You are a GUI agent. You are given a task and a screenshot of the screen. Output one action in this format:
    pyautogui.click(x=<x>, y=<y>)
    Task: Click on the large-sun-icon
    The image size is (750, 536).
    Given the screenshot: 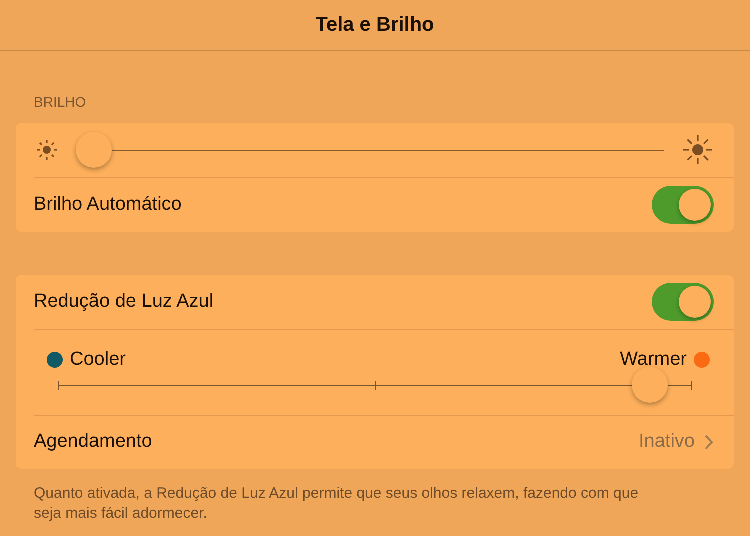 What is the action you would take?
    pyautogui.click(x=698, y=150)
    